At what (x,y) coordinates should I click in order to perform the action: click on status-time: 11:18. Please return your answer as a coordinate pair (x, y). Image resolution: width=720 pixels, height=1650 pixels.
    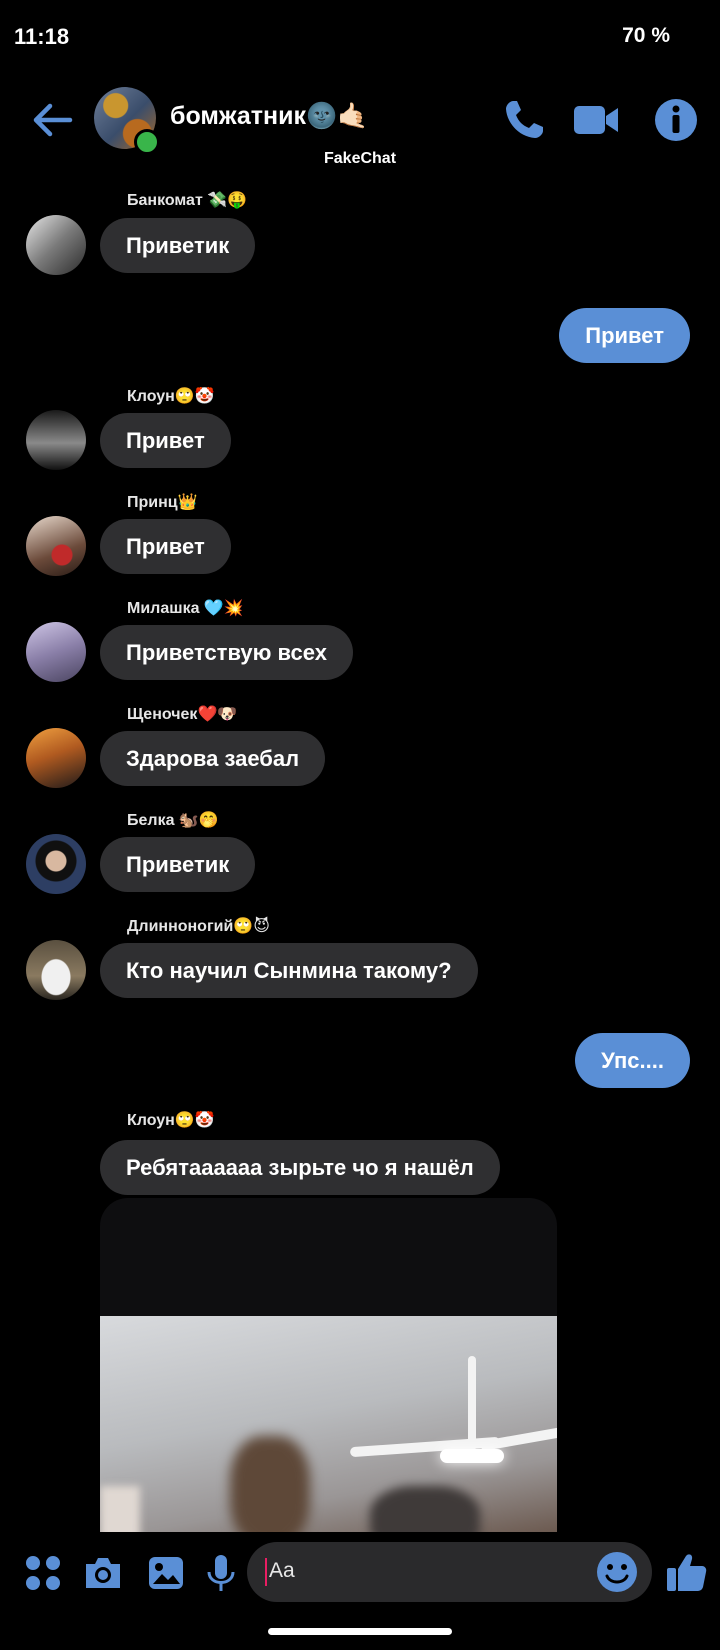
    Looking at the image, I should click on (42, 36).